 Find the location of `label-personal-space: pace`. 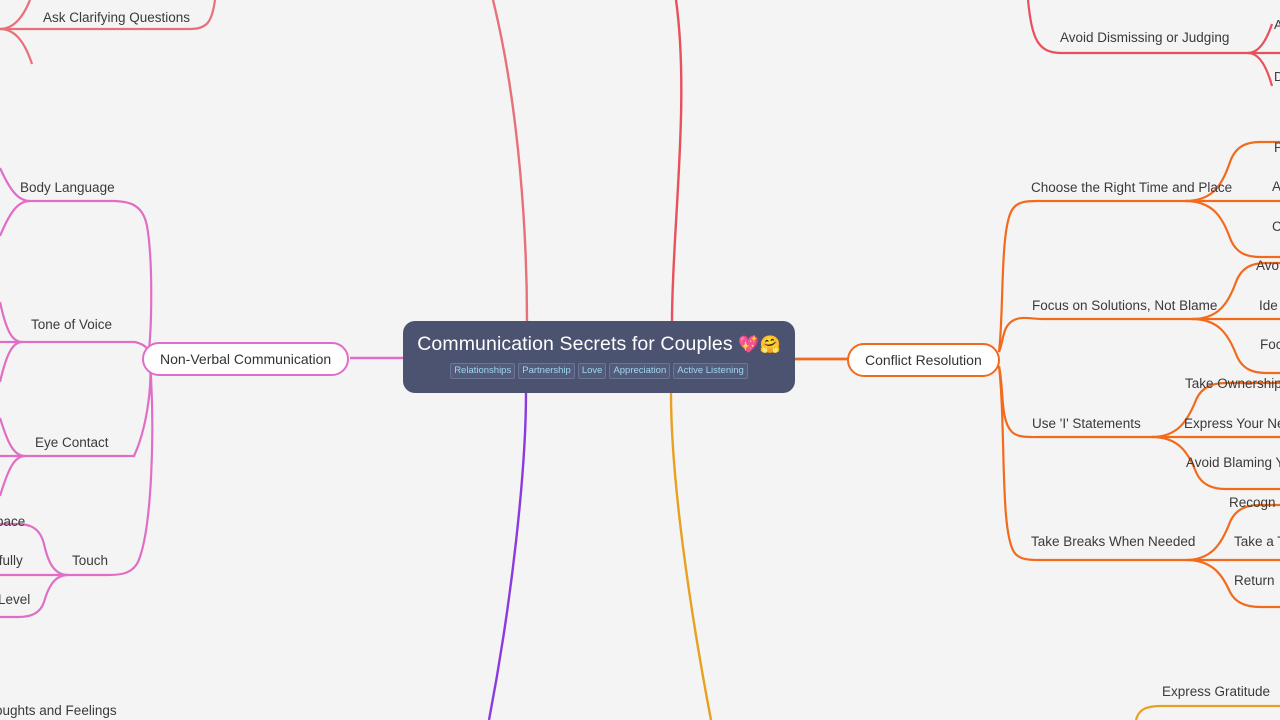

label-personal-space: pace is located at coordinates (12, 522).